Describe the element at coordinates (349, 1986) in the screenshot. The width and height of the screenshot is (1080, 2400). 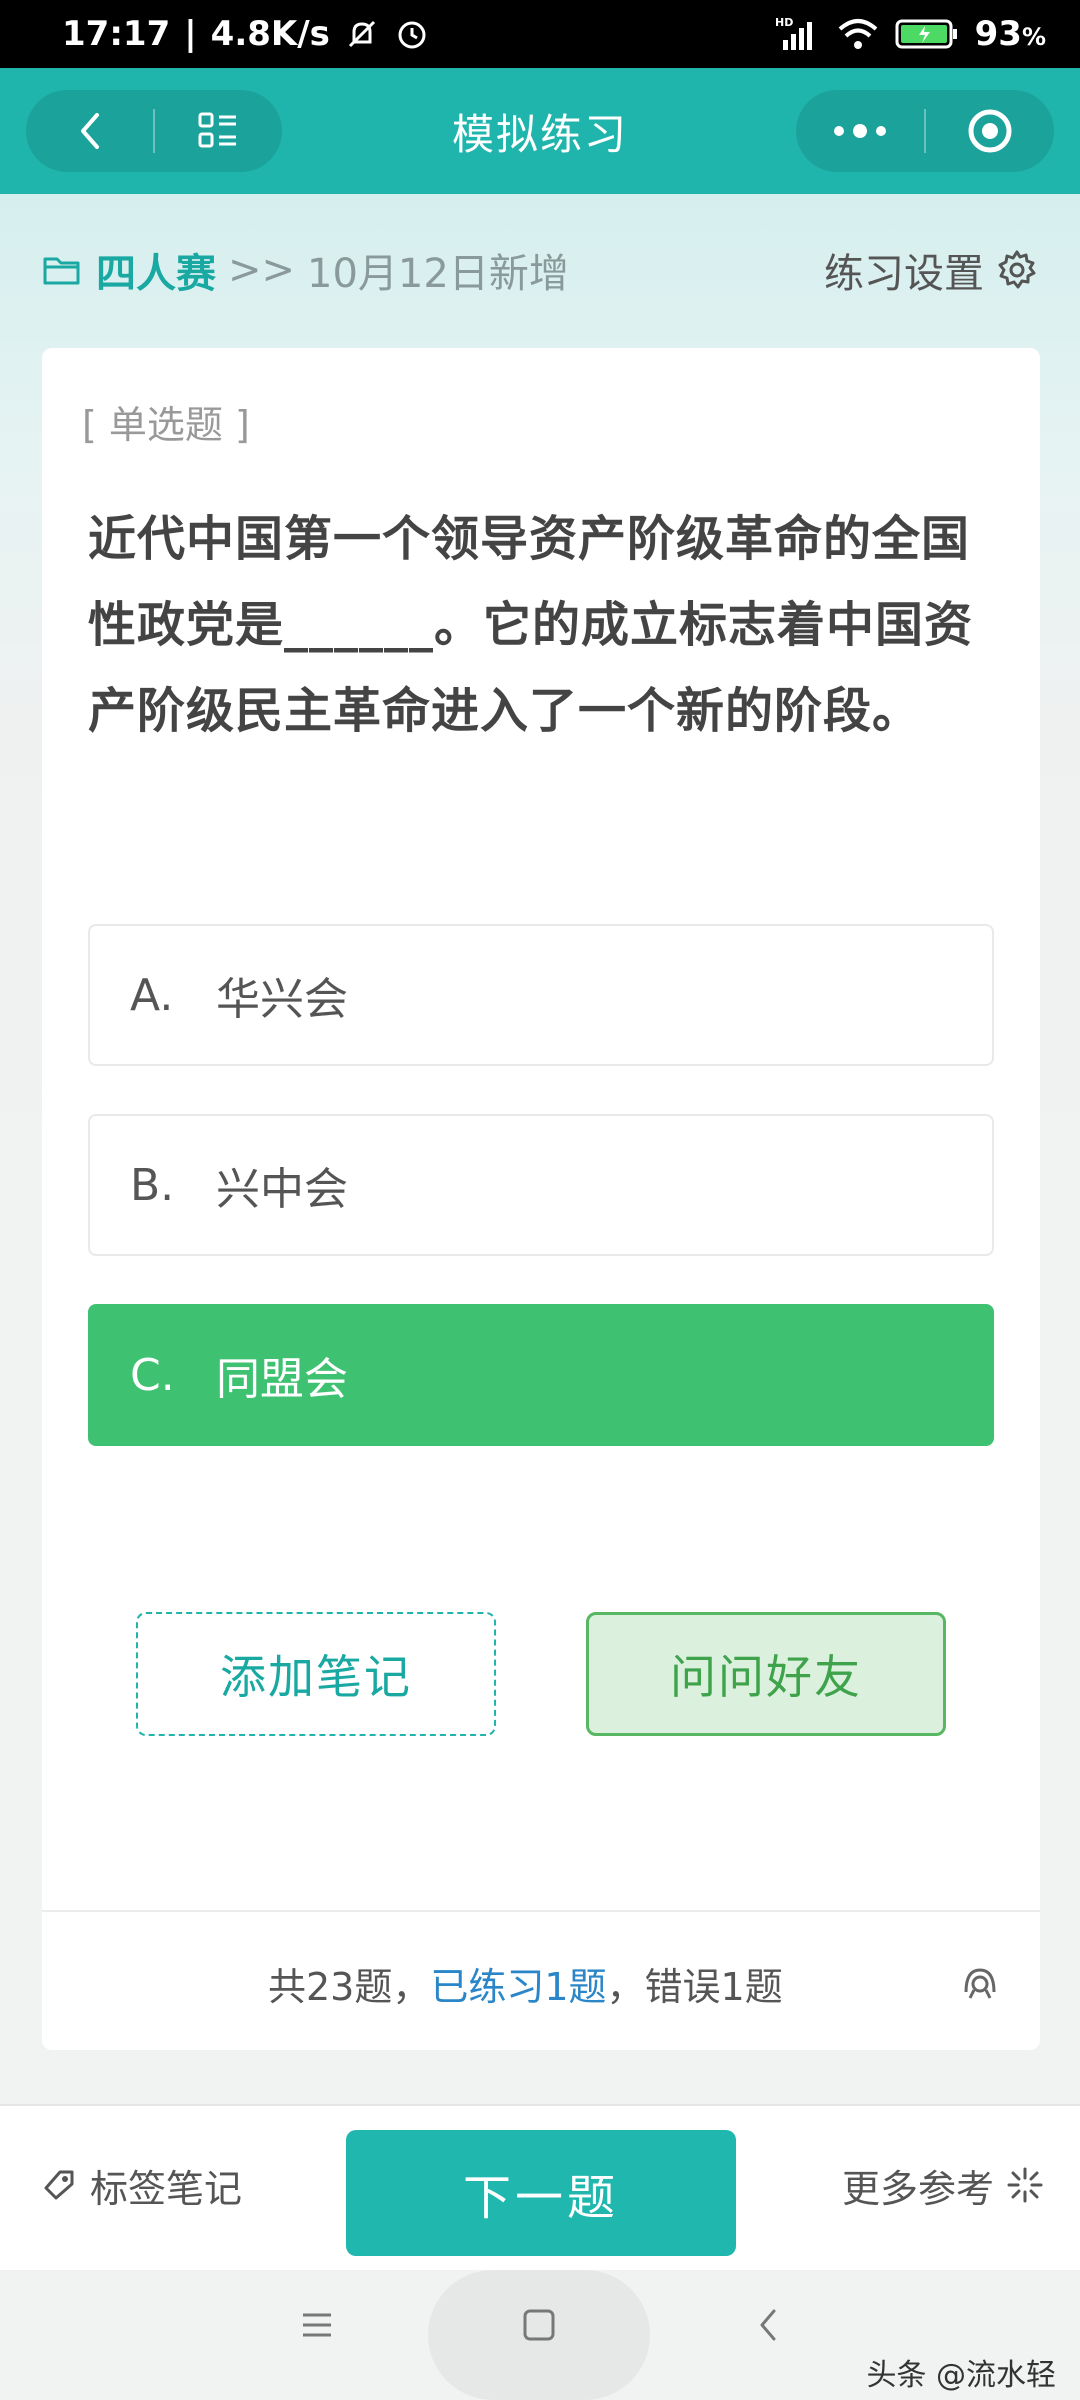
I see `progress-total: 共23题，` at that location.